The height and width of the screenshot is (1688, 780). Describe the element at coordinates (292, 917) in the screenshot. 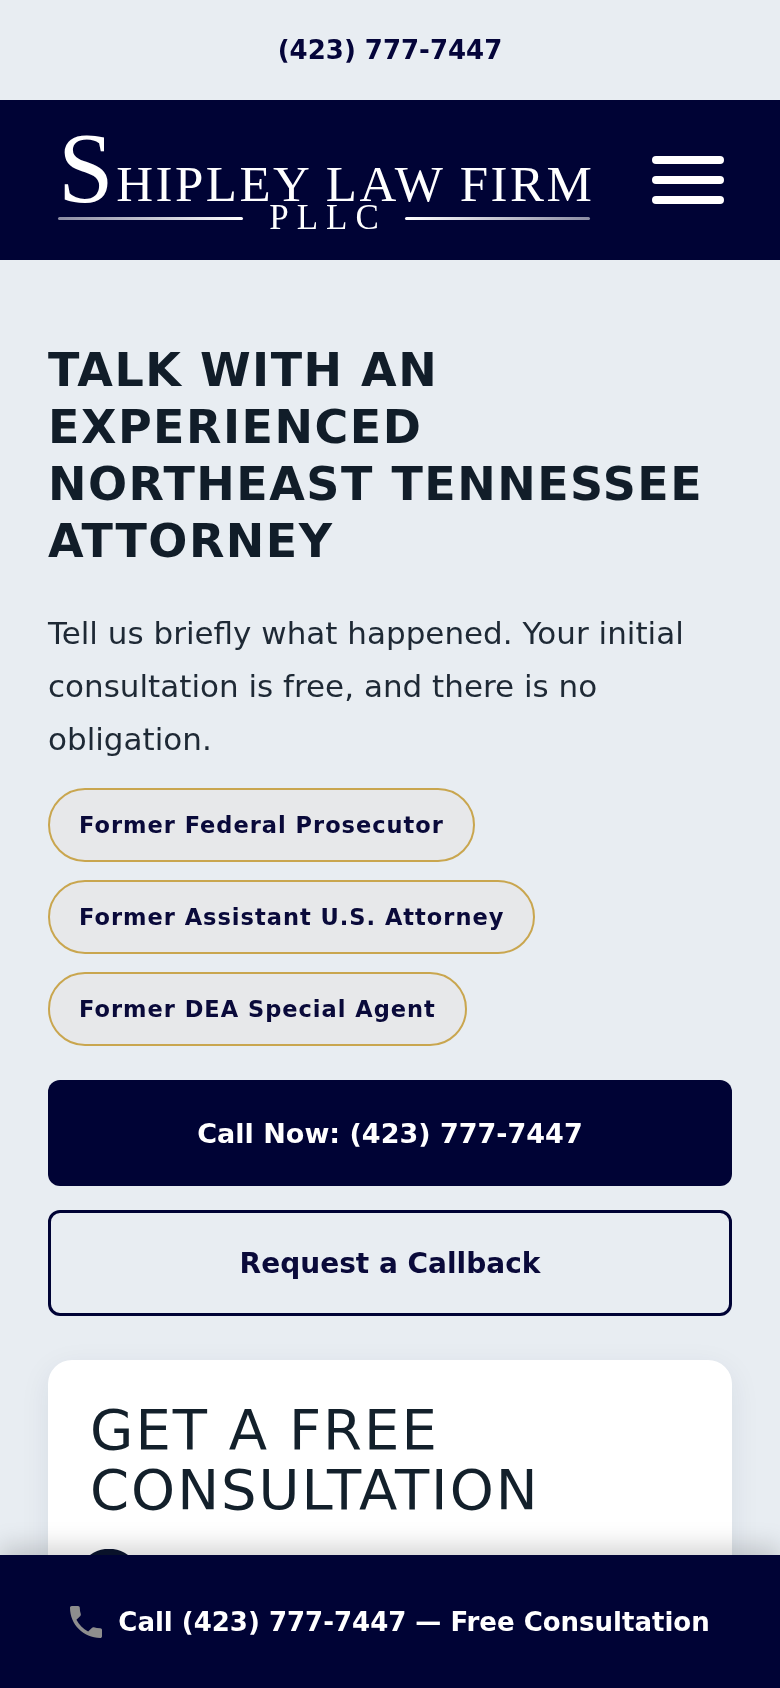

I see `credential-badge: Former Assistant U.S. Attorney` at that location.